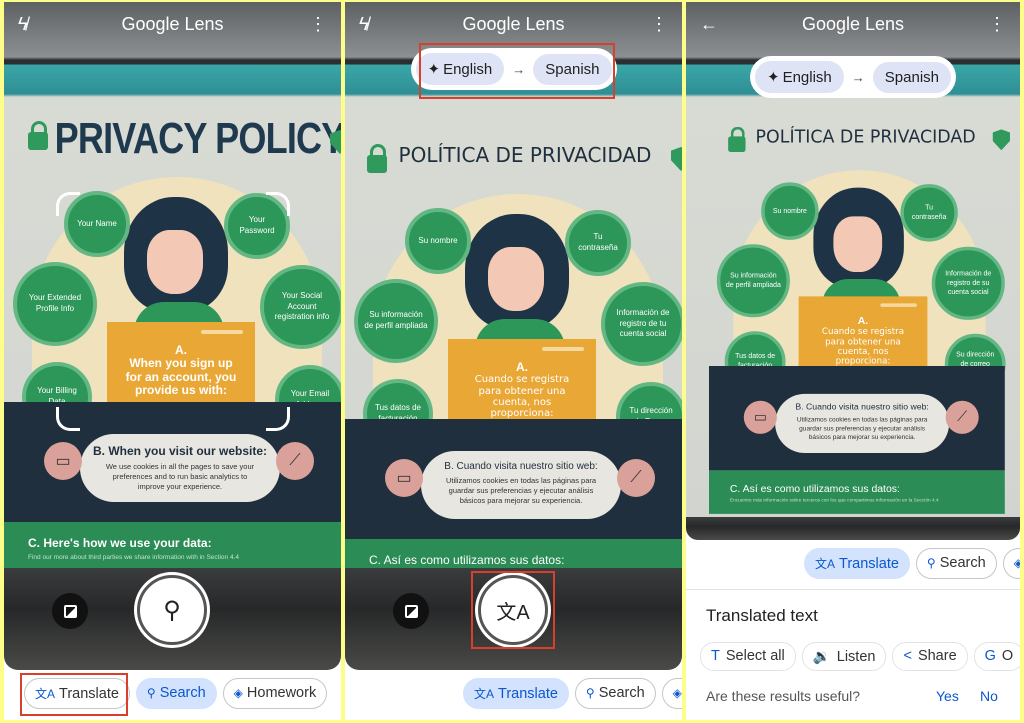  Describe the element at coordinates (55, 304) in the screenshot. I see `info-circle: Your Extended Profile Info` at that location.